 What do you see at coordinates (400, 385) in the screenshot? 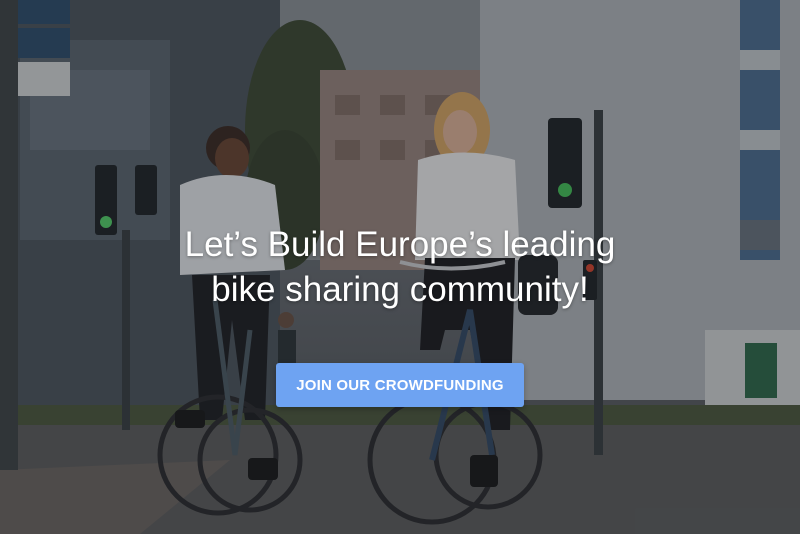
I see `join-crowdfunding-button: JOIN OUR CROWDFUNDING` at bounding box center [400, 385].